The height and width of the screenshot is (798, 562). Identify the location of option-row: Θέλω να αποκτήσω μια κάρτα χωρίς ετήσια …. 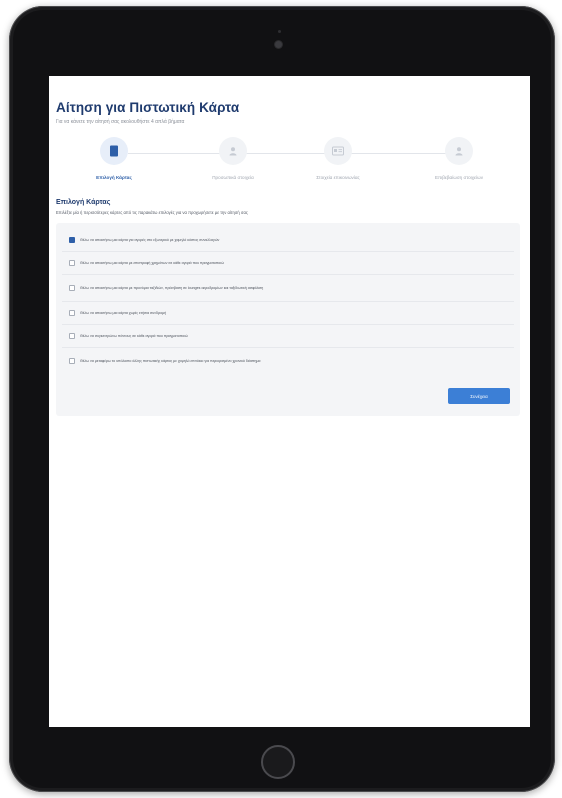
(288, 313).